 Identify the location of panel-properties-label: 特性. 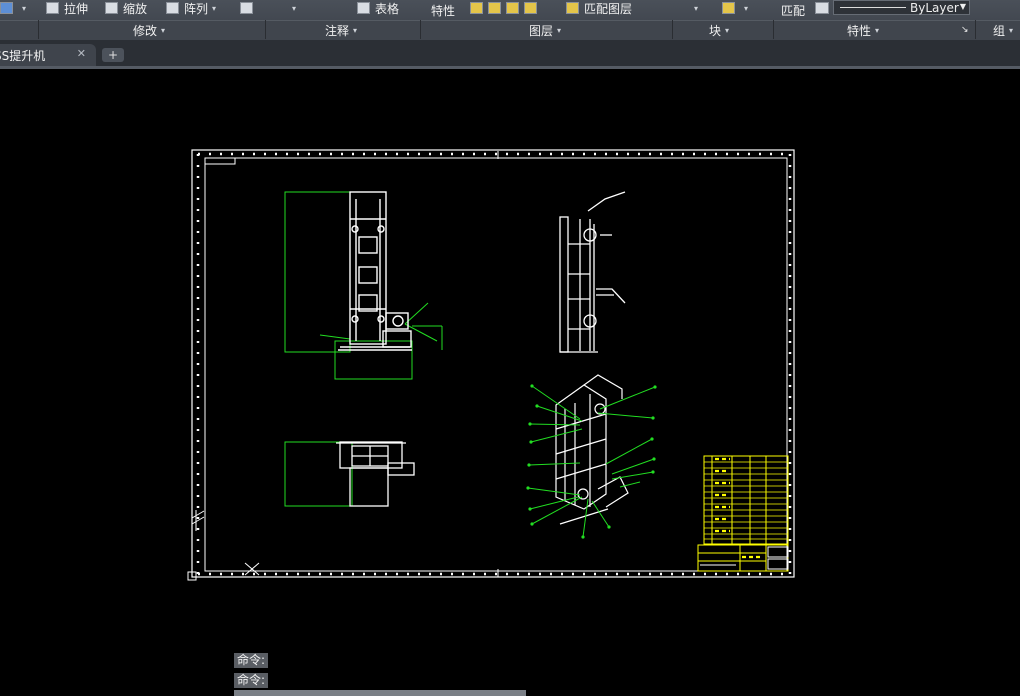
(859, 31).